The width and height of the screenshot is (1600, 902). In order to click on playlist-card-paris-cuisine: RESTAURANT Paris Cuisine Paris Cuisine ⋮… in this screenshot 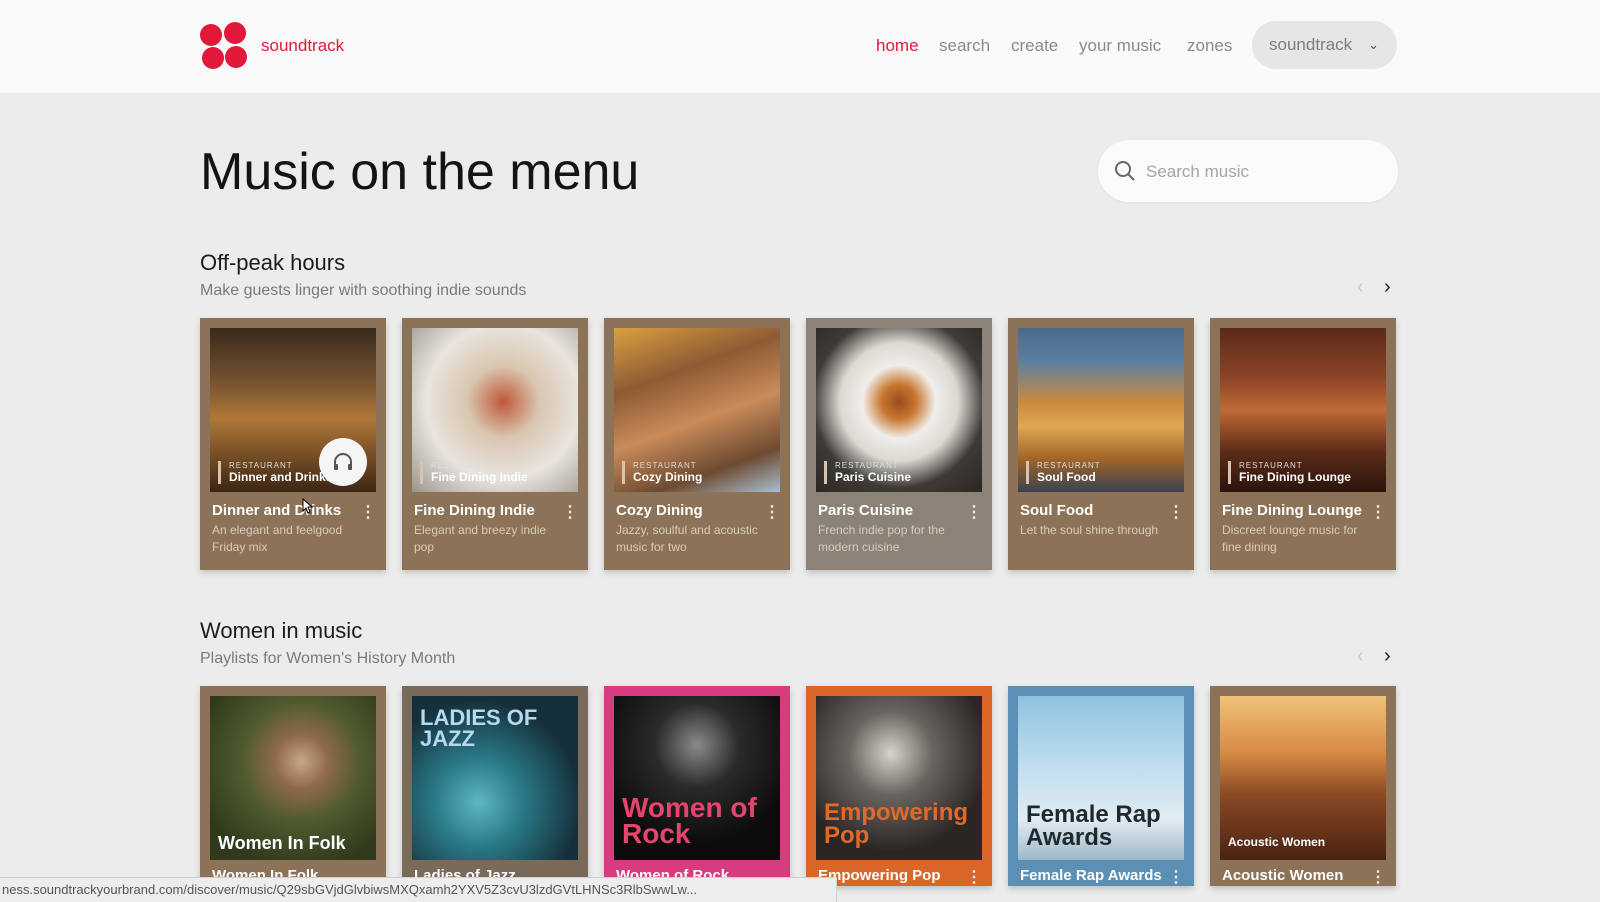, I will do `click(899, 444)`.